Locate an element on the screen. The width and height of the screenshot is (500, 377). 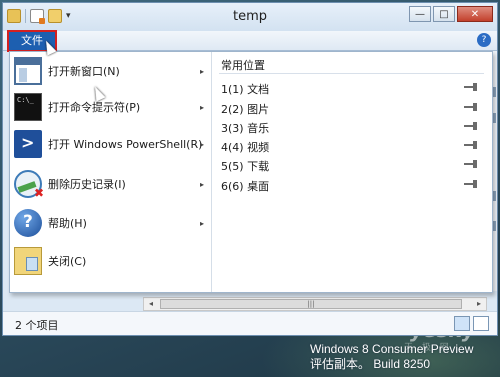
menu-item-label: 关闭(C) is located at coordinates (67, 261).